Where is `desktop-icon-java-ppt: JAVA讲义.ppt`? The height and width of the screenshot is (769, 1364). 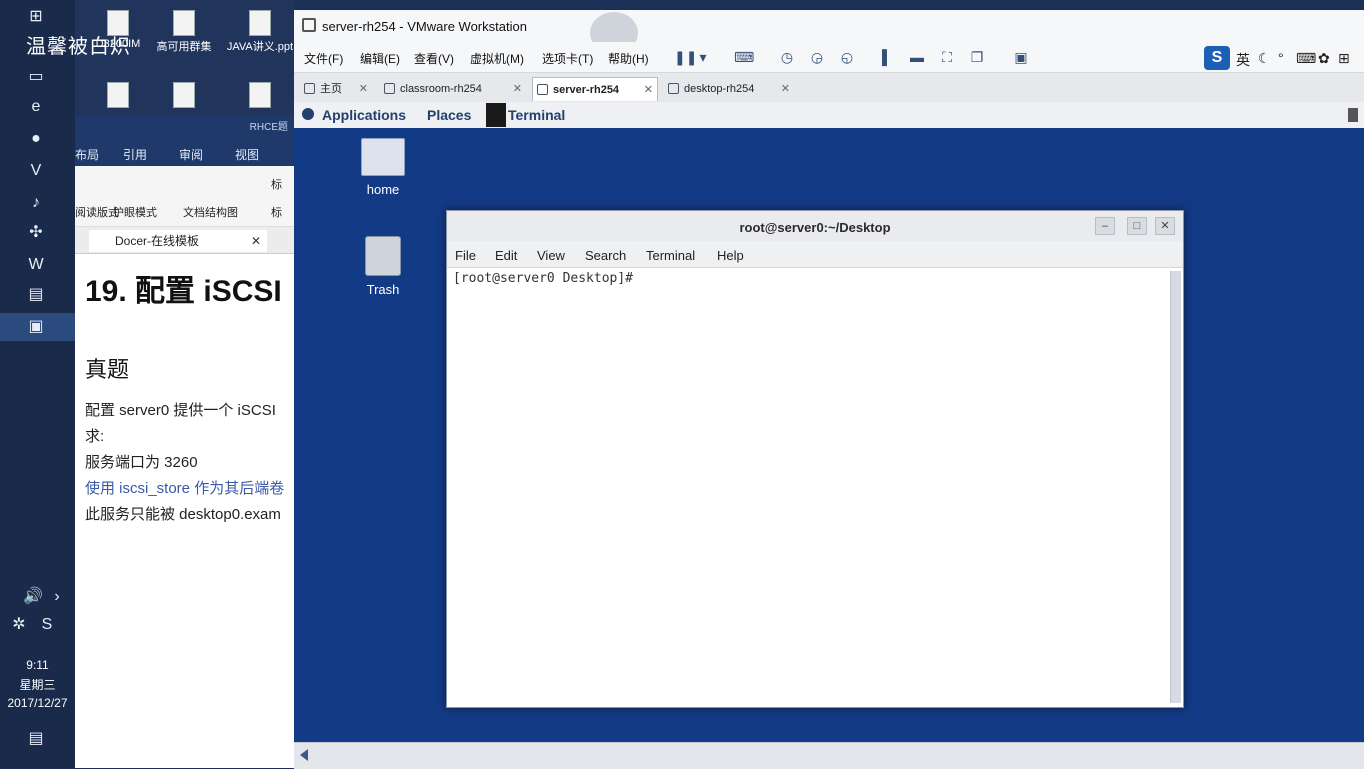
desktop-icon-java-ppt: JAVA讲义.ppt is located at coordinates (260, 32).